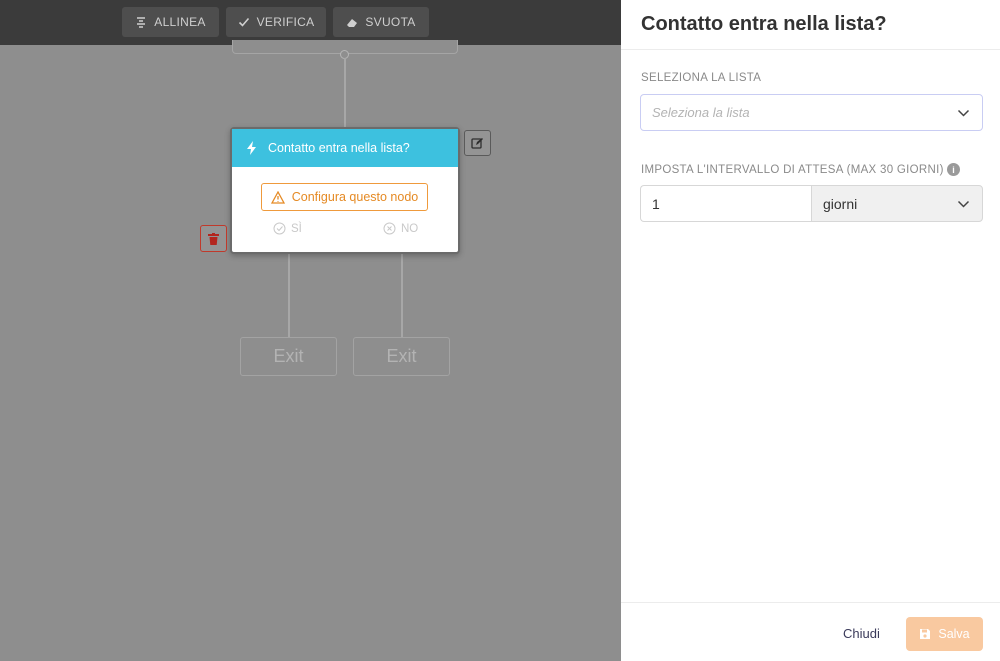 This screenshot has width=1000, height=661. Describe the element at coordinates (287, 228) in the screenshot. I see `branch-yes: SÌ` at that location.